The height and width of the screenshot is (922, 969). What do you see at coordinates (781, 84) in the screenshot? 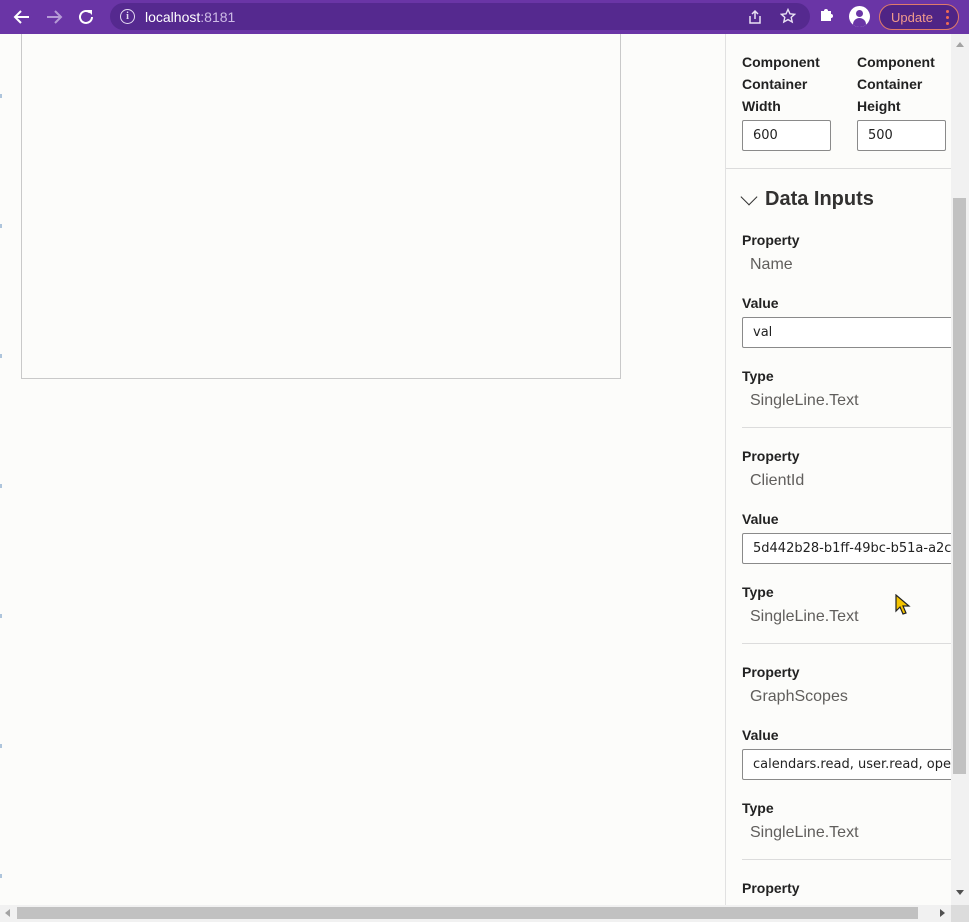
I see `width-label: Component Container Width` at bounding box center [781, 84].